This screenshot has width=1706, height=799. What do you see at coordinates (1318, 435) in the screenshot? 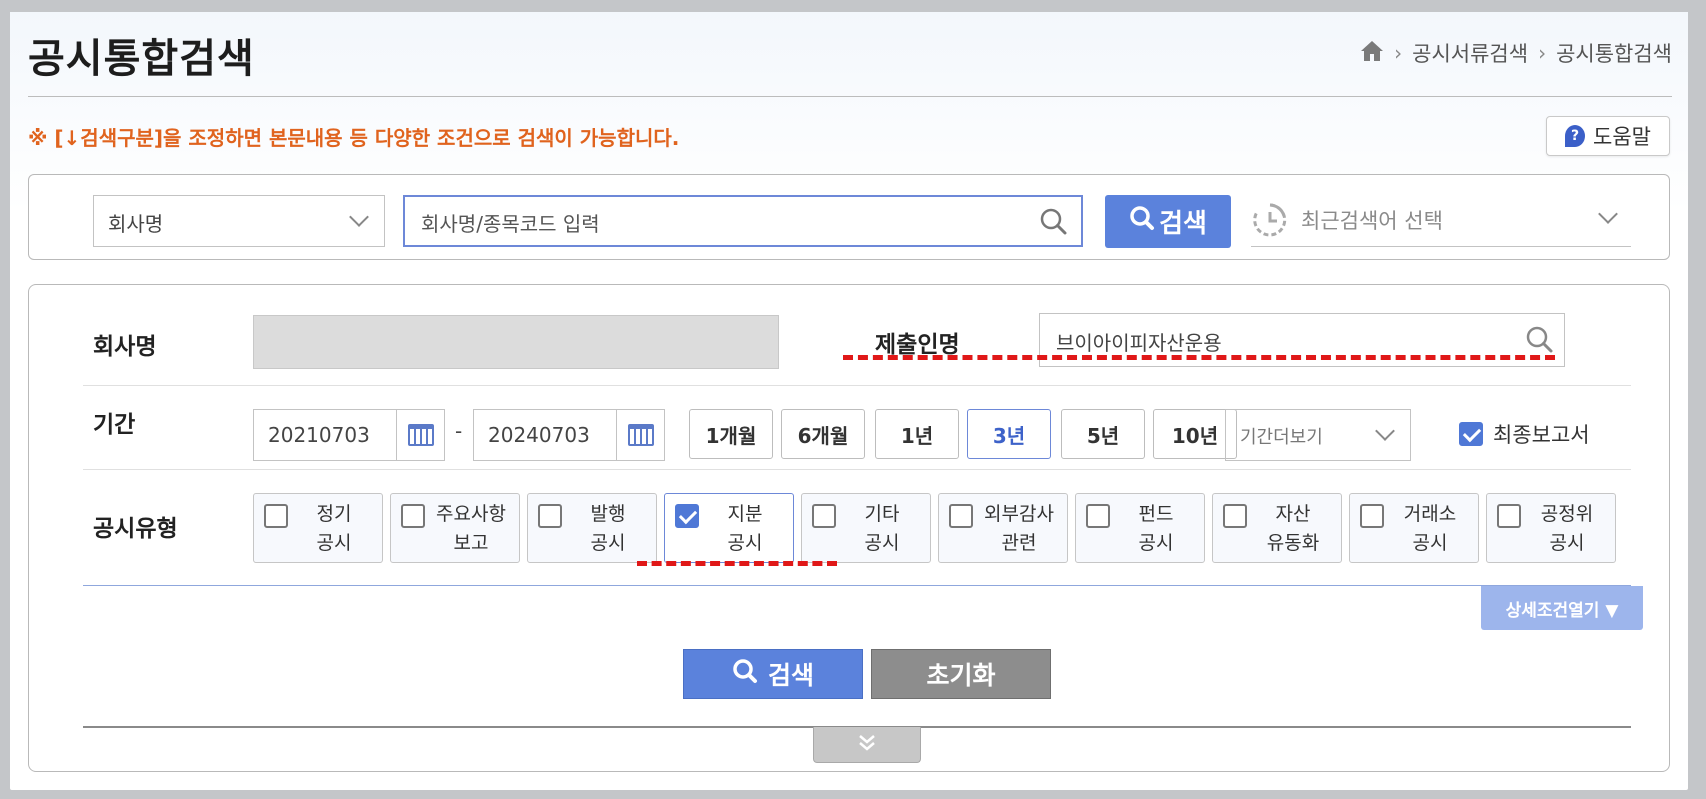
I see `period-more-select: 기간더보기` at bounding box center [1318, 435].